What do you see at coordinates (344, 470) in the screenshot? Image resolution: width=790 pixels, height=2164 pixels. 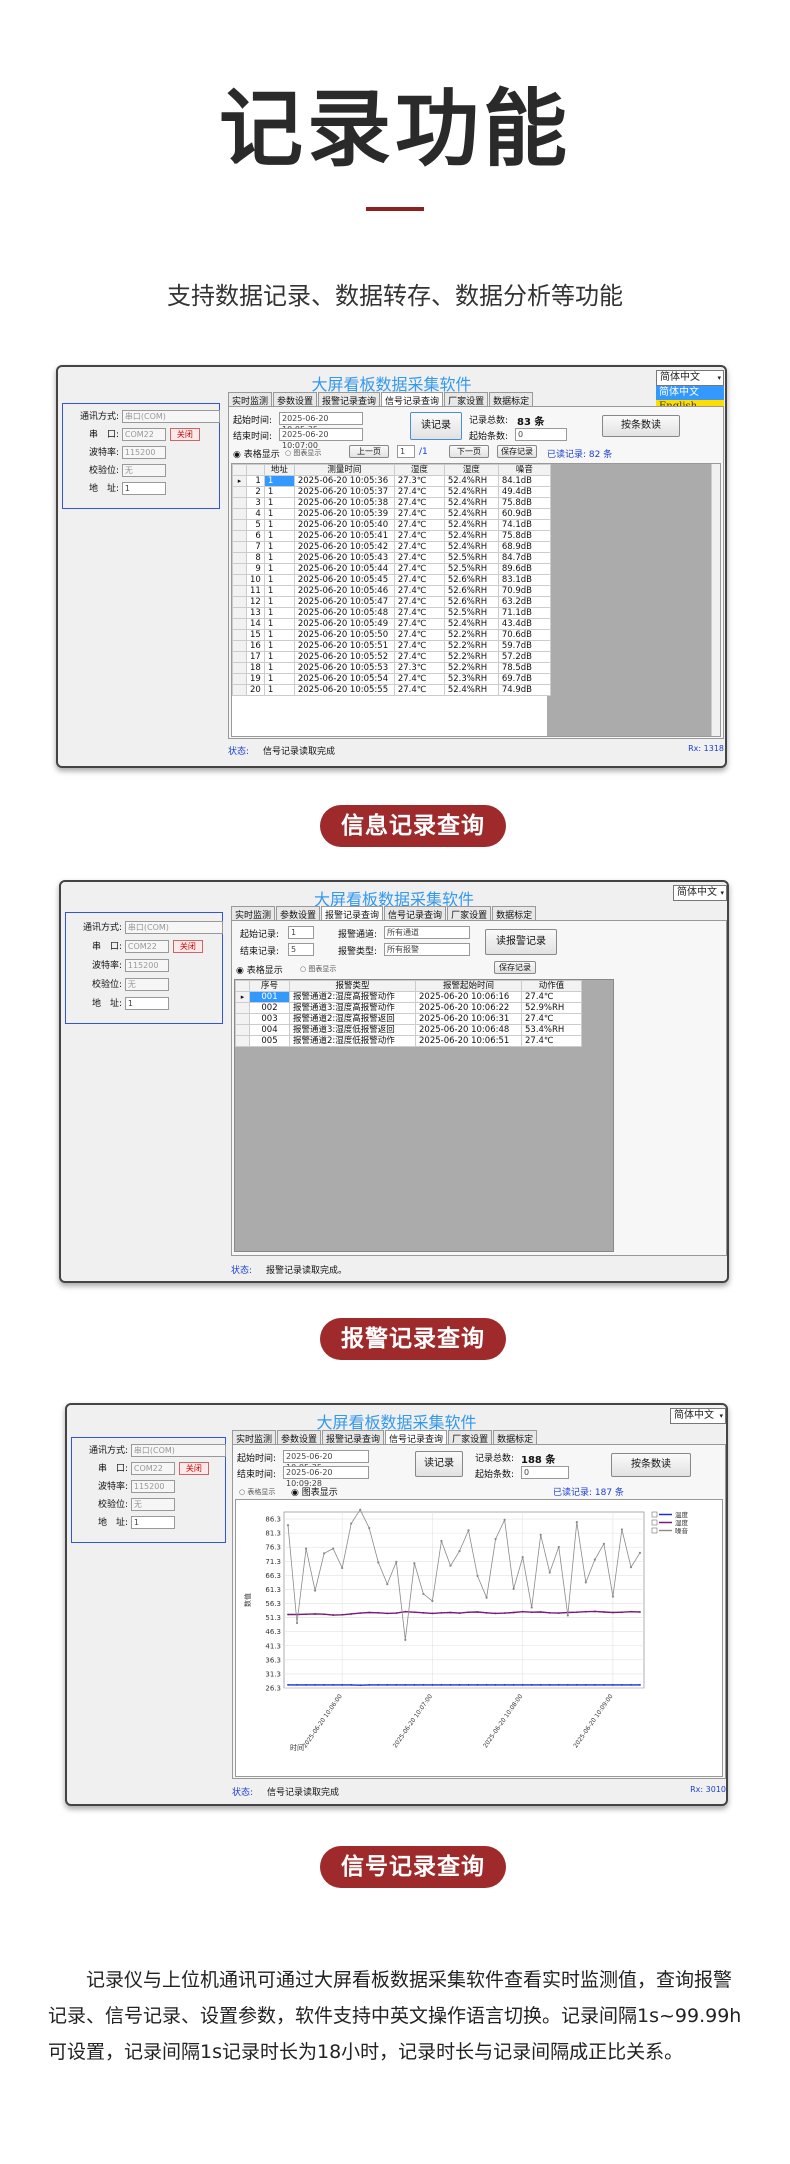 I see `column-header: 测量时间` at bounding box center [344, 470].